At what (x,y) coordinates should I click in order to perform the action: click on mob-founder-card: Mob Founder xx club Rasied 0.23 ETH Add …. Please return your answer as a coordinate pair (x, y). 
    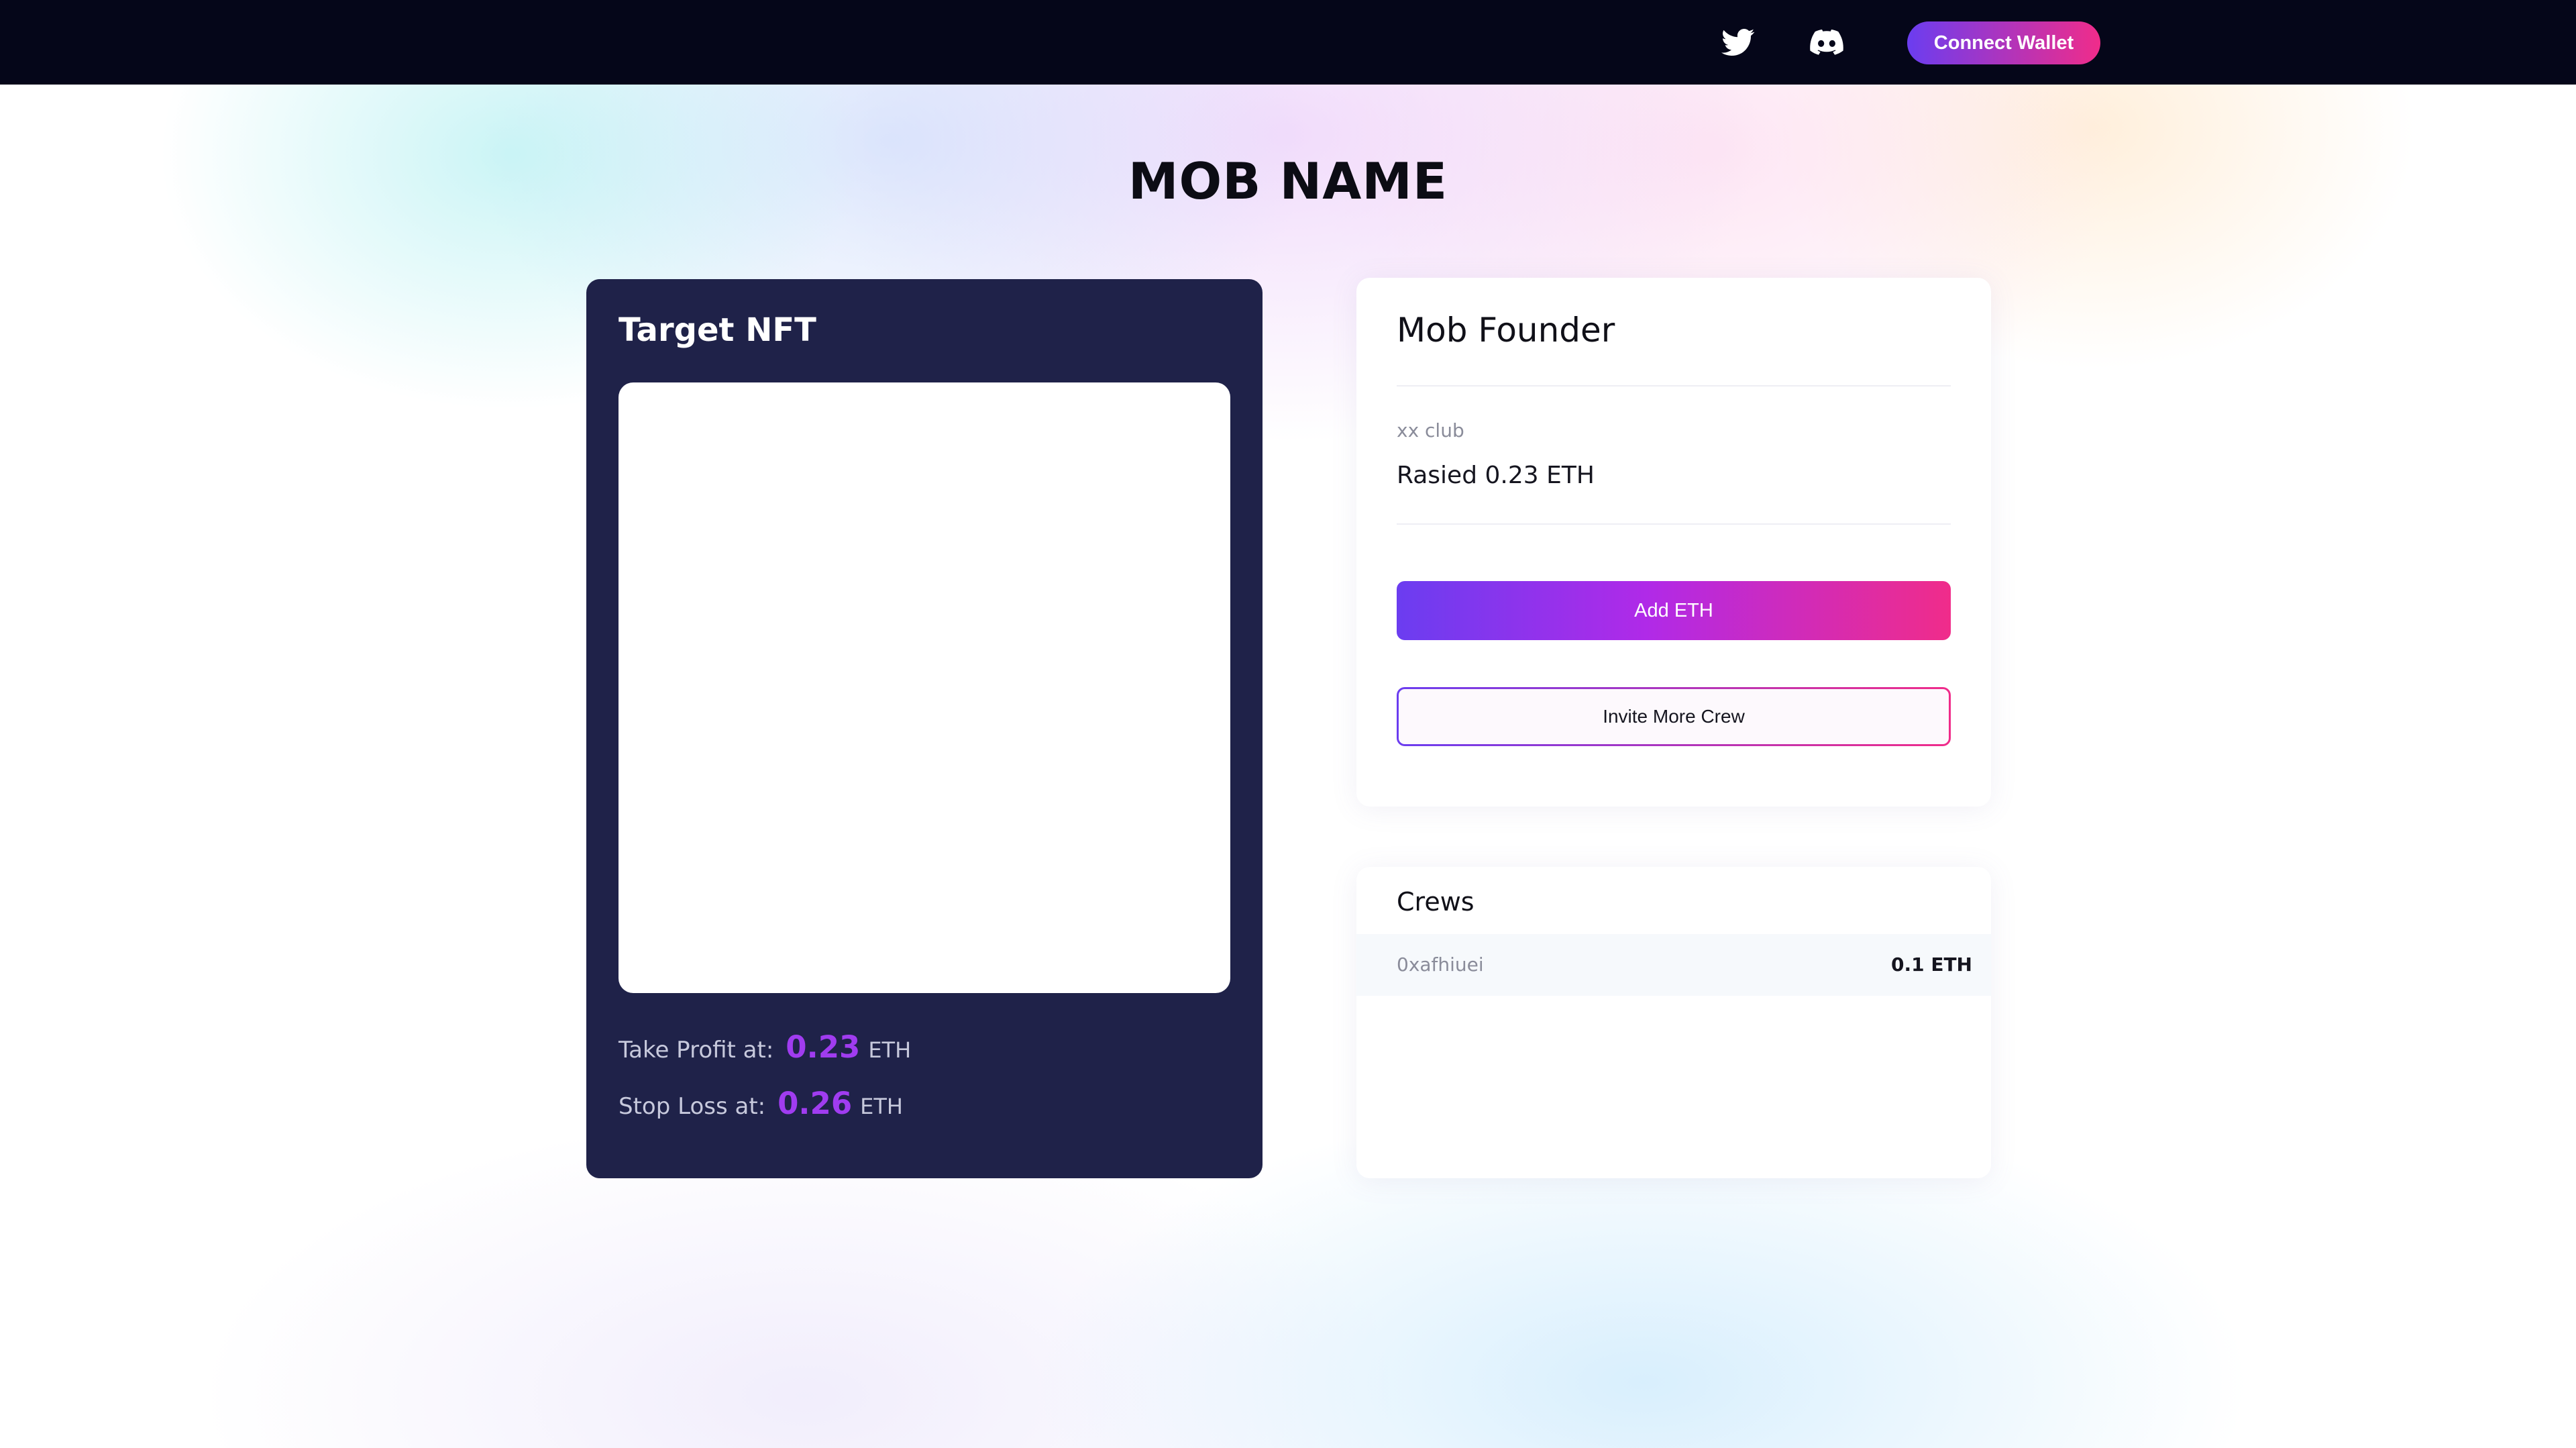
    Looking at the image, I should click on (1673, 542).